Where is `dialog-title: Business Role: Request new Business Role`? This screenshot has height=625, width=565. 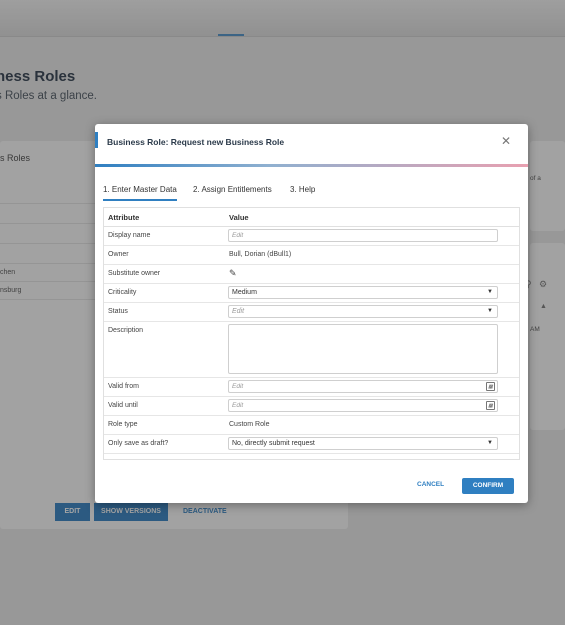
dialog-title: Business Role: Request new Business Role is located at coordinates (196, 142).